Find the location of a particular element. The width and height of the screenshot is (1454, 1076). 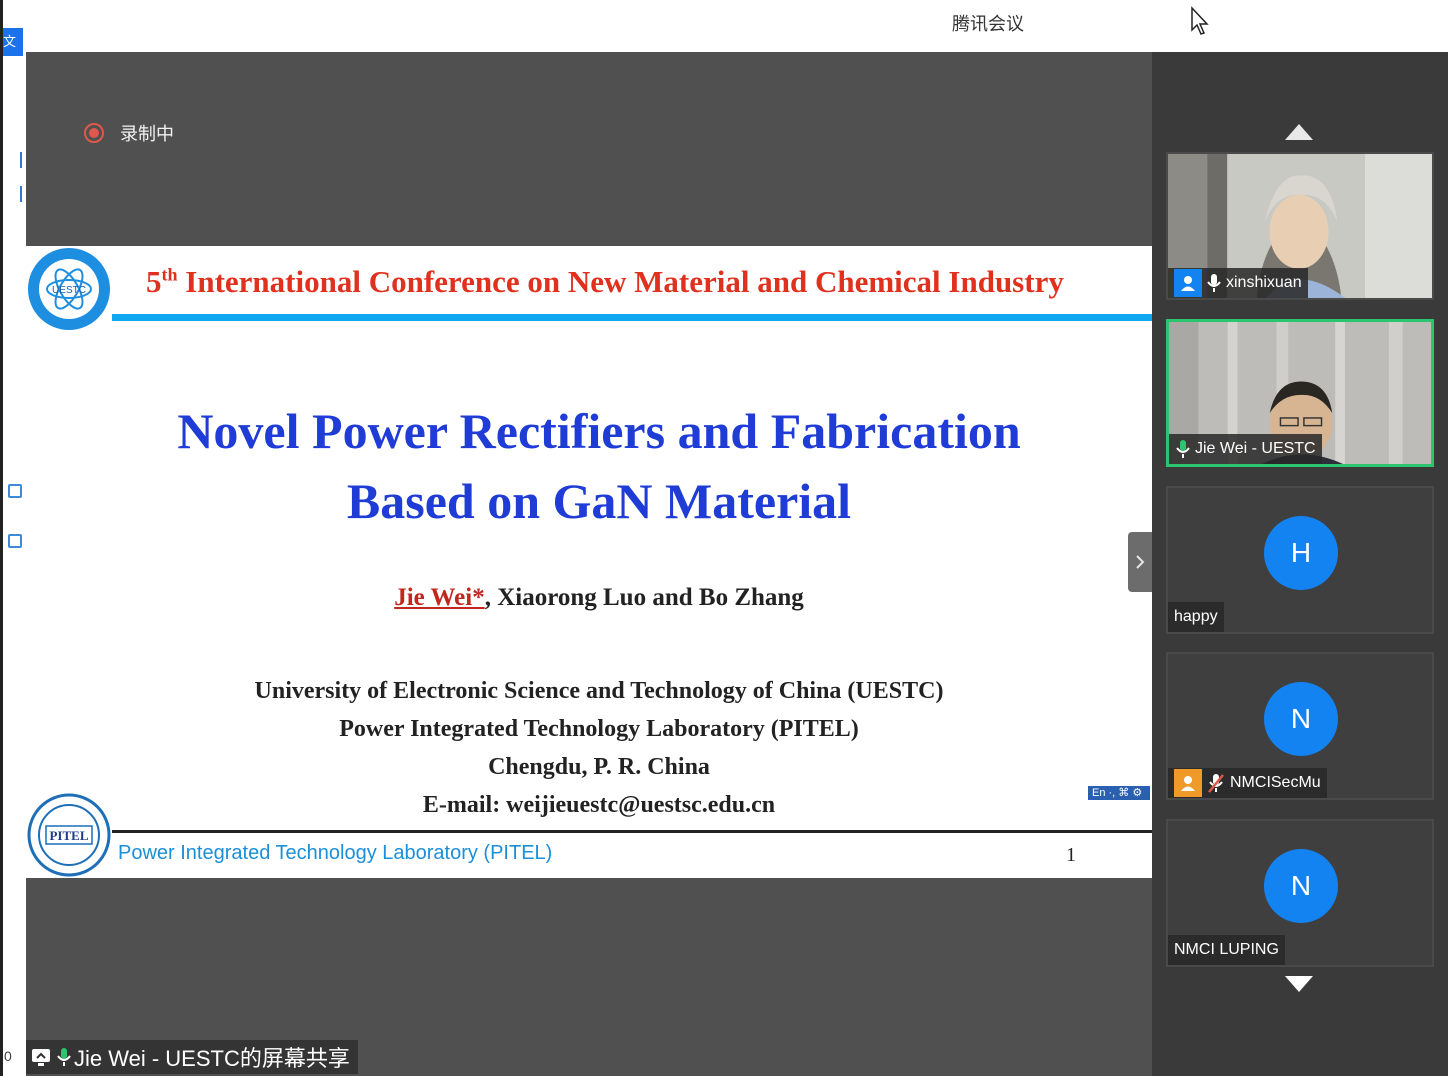

participant-name-tag: NMCI LUPING is located at coordinates (1226, 950).